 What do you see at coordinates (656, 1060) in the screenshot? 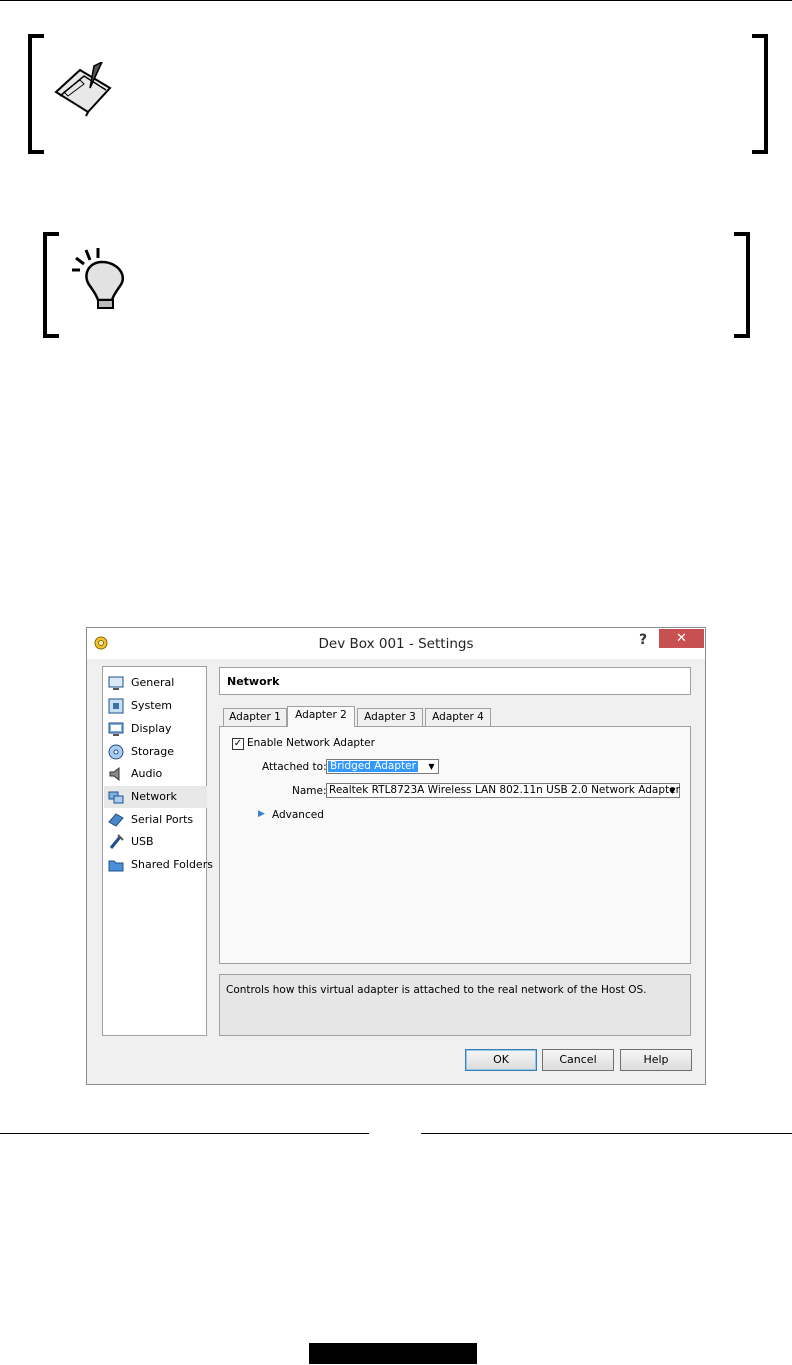
I see `help-button: Help` at bounding box center [656, 1060].